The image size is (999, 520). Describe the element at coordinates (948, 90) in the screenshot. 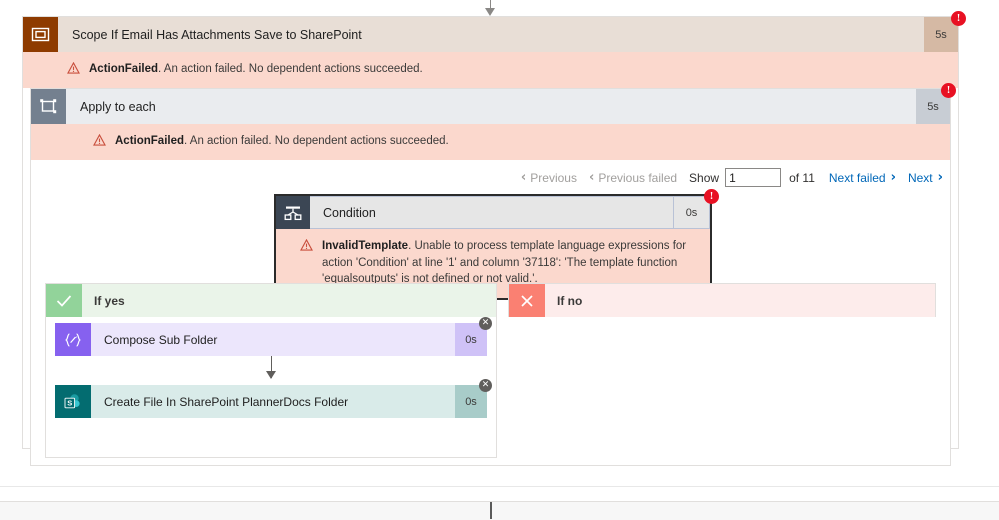

I see `apply-to-each-error-badge: !` at that location.